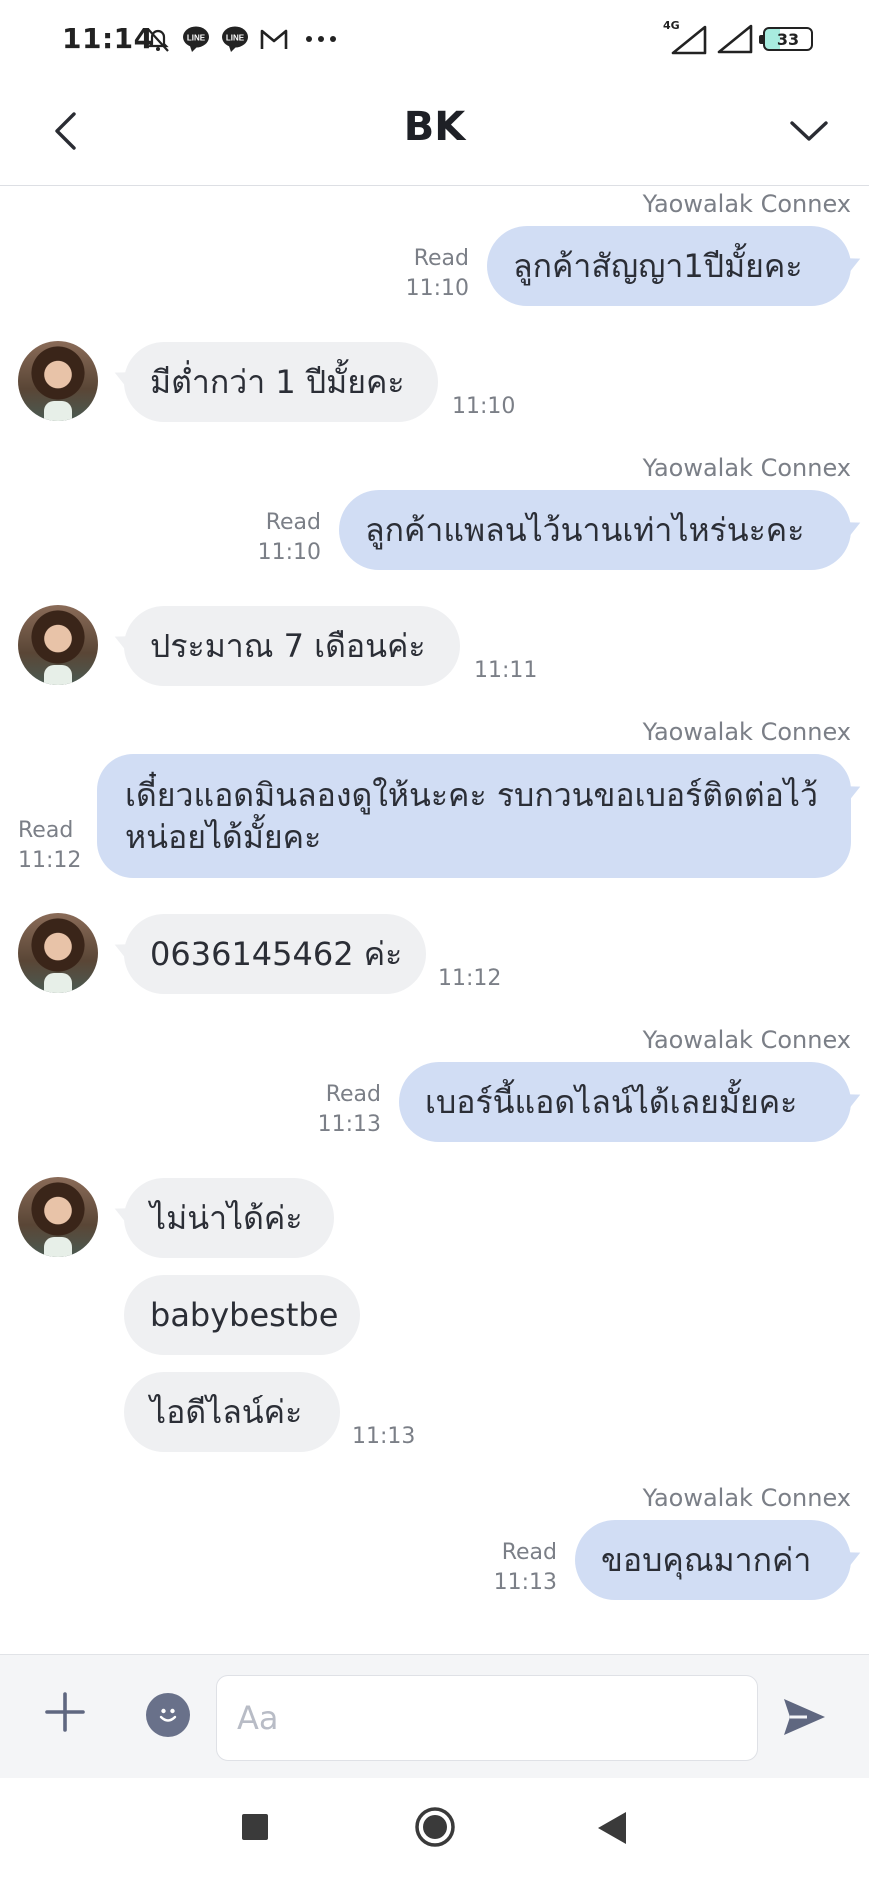 The height and width of the screenshot is (1883, 869). What do you see at coordinates (255, 1827) in the screenshot?
I see `recents-button` at bounding box center [255, 1827].